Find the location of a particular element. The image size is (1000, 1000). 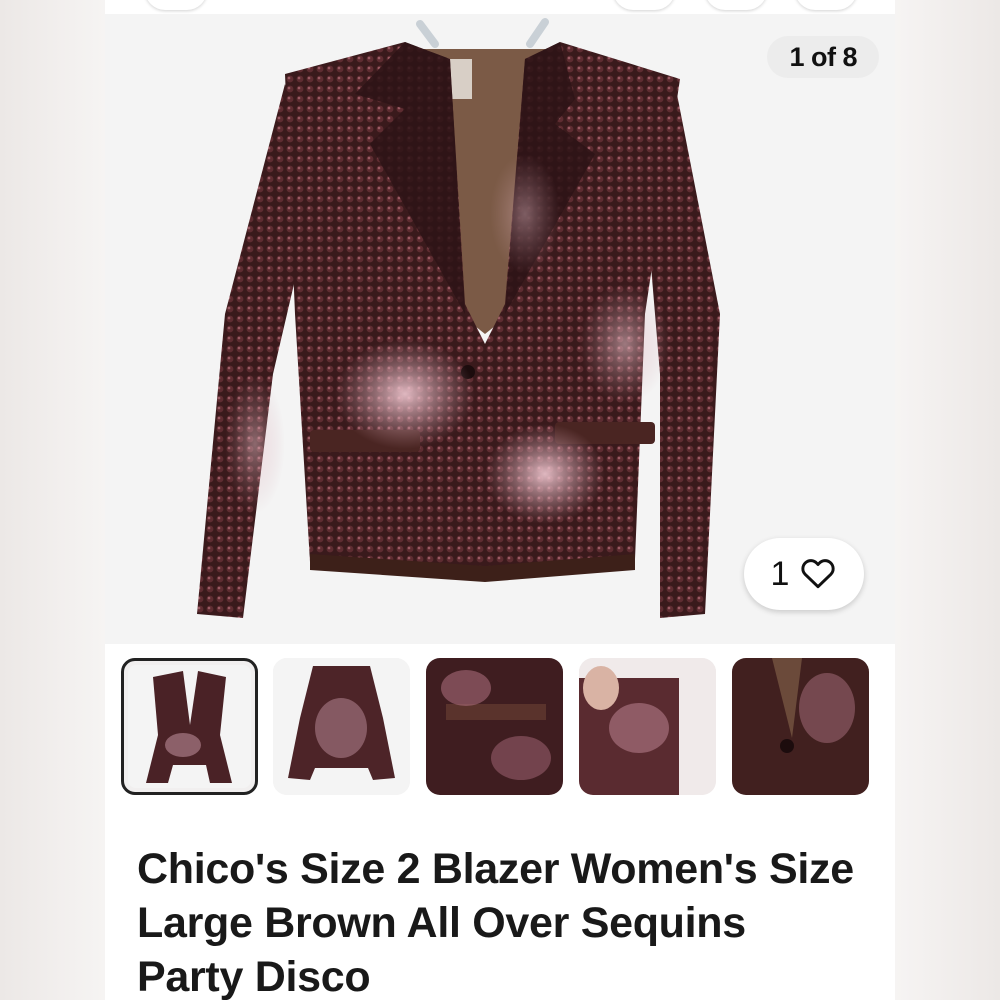

thumbnail-strip is located at coordinates (501, 728).